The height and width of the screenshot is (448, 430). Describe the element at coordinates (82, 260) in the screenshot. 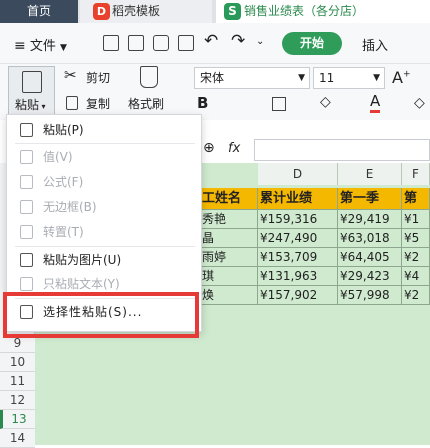

I see `menu-item-label: 粘贴为图片(U)` at that location.